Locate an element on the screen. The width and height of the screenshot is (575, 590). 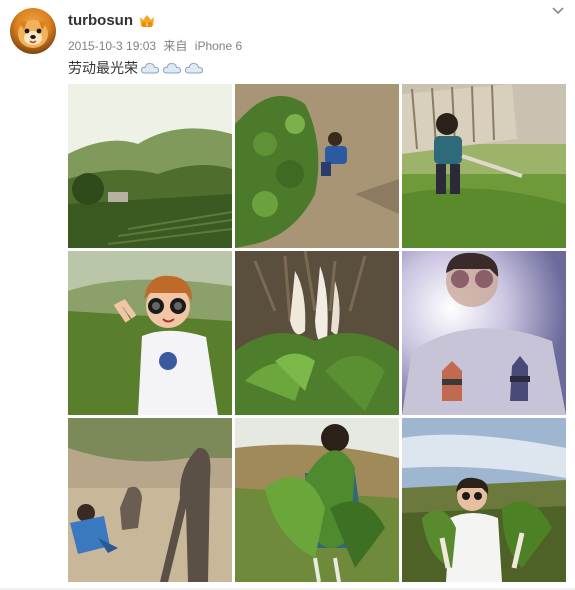
post-meta: 2015-10-3 19:03 来自 iPhone 6 is located at coordinates (155, 45).